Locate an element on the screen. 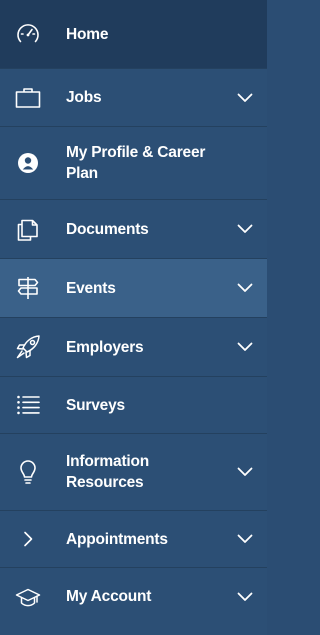 The image size is (320, 635). nav-item-information-resources: Information Resources is located at coordinates (133, 472).